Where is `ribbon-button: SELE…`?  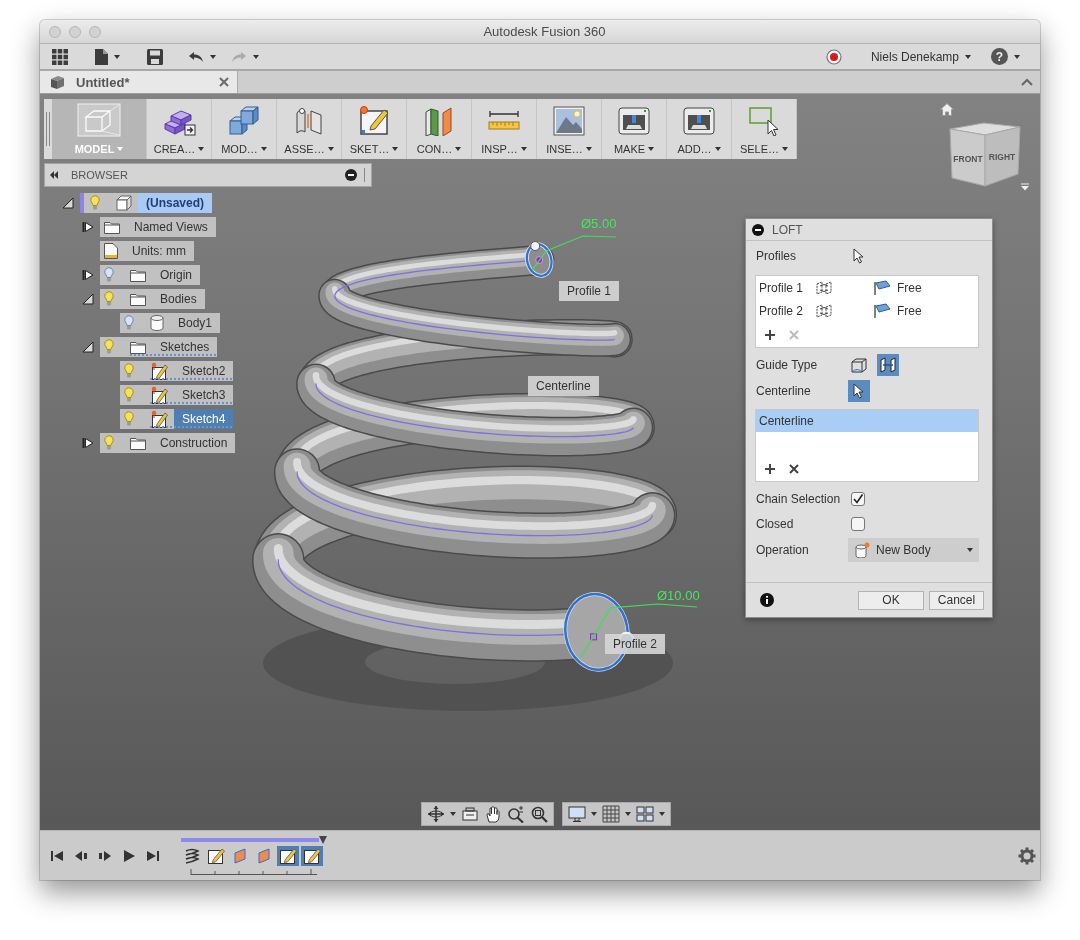
ribbon-button: SELE… is located at coordinates (764, 129).